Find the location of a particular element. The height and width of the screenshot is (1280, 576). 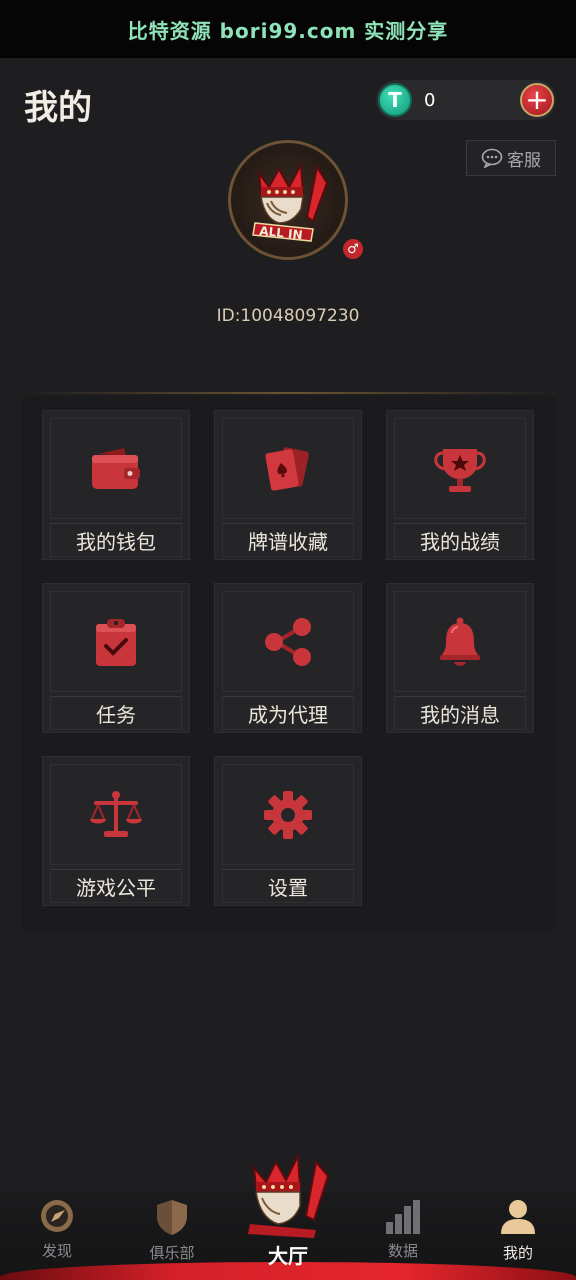

gear-icon is located at coordinates (288, 814).